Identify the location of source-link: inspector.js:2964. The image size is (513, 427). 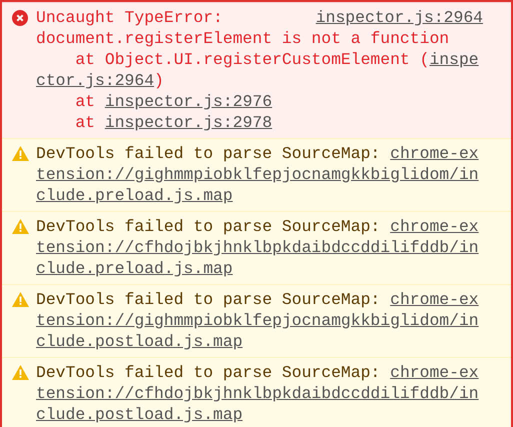
(399, 17).